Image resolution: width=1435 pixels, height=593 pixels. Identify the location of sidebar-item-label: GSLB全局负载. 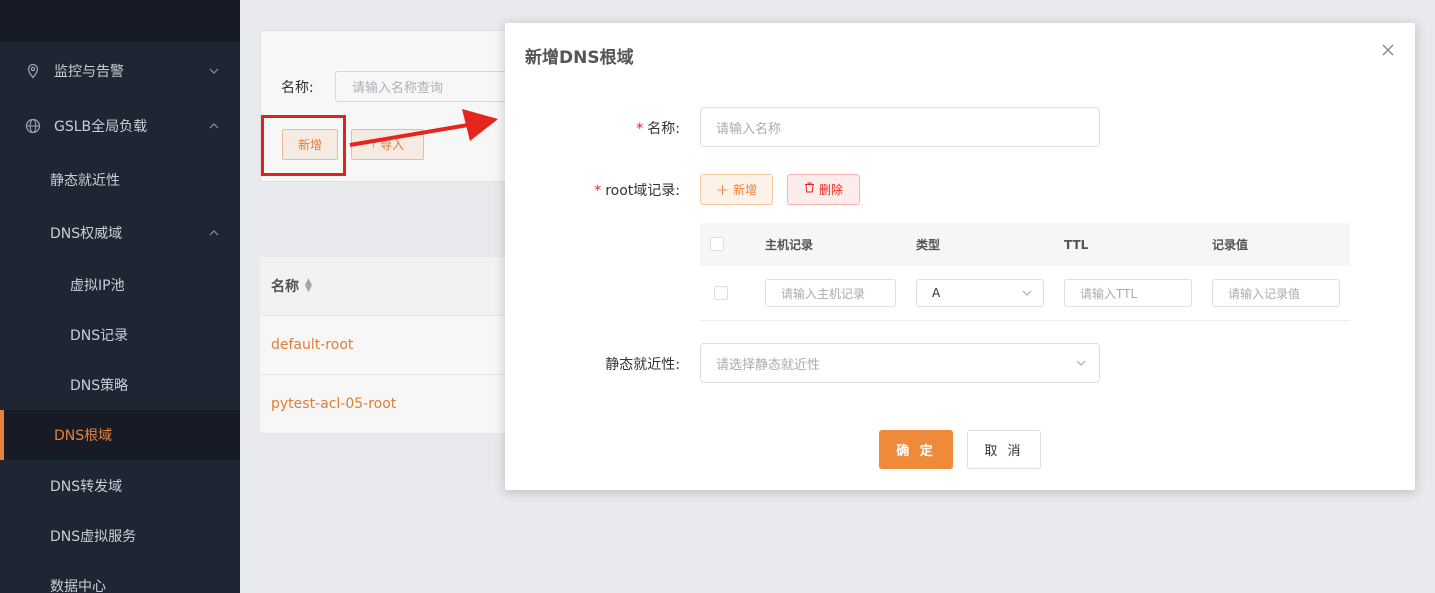
(101, 127).